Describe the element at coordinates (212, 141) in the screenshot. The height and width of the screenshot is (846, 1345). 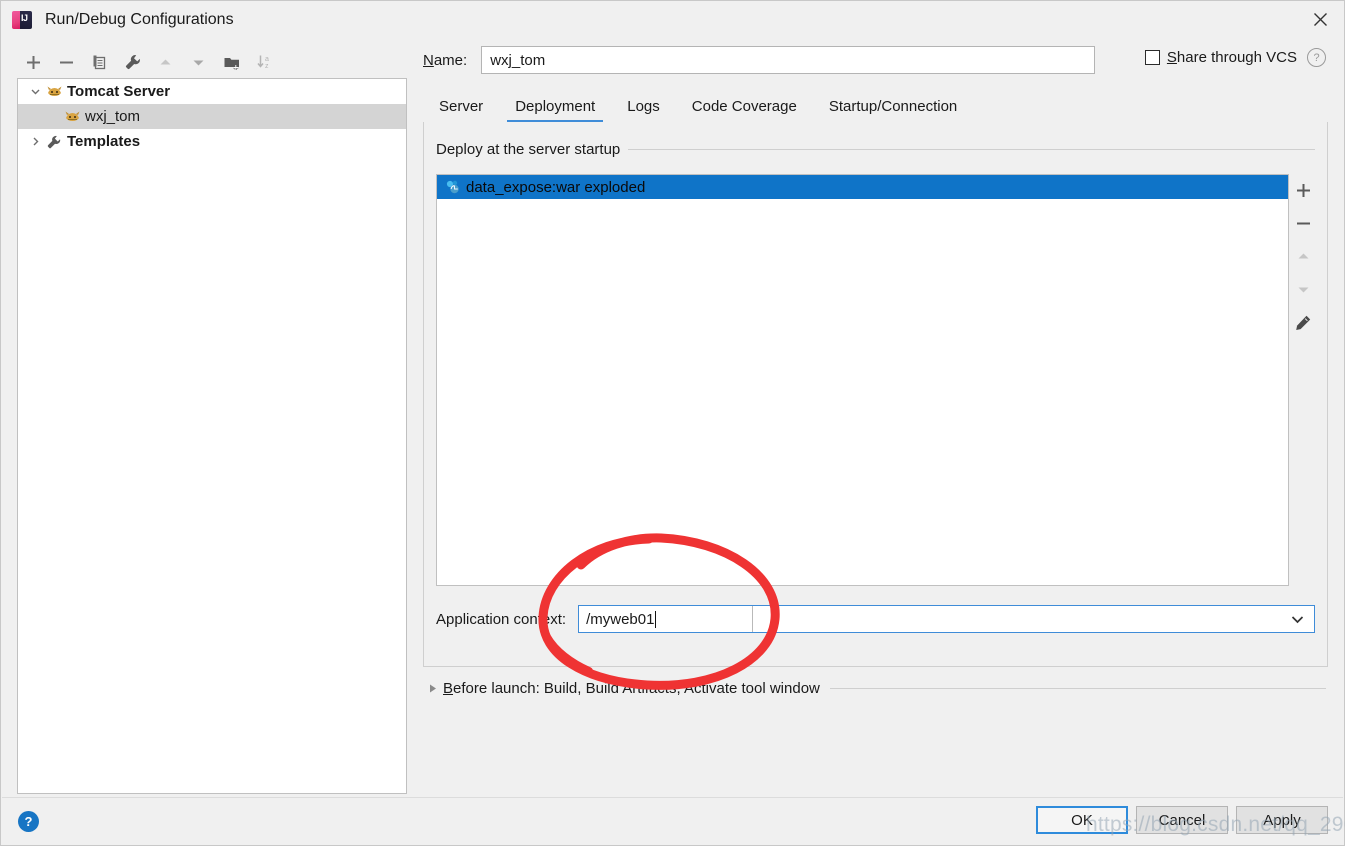
I see `tree-item-templates: Templates` at that location.